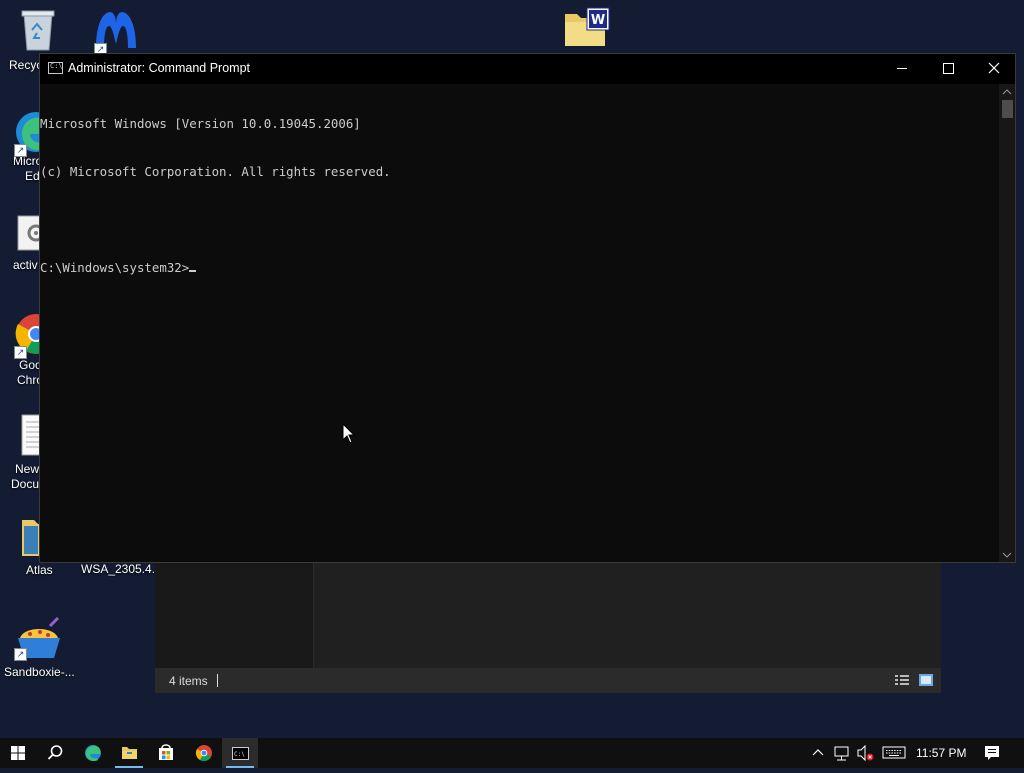  I want to click on taskbar-store-button, so click(166, 753).